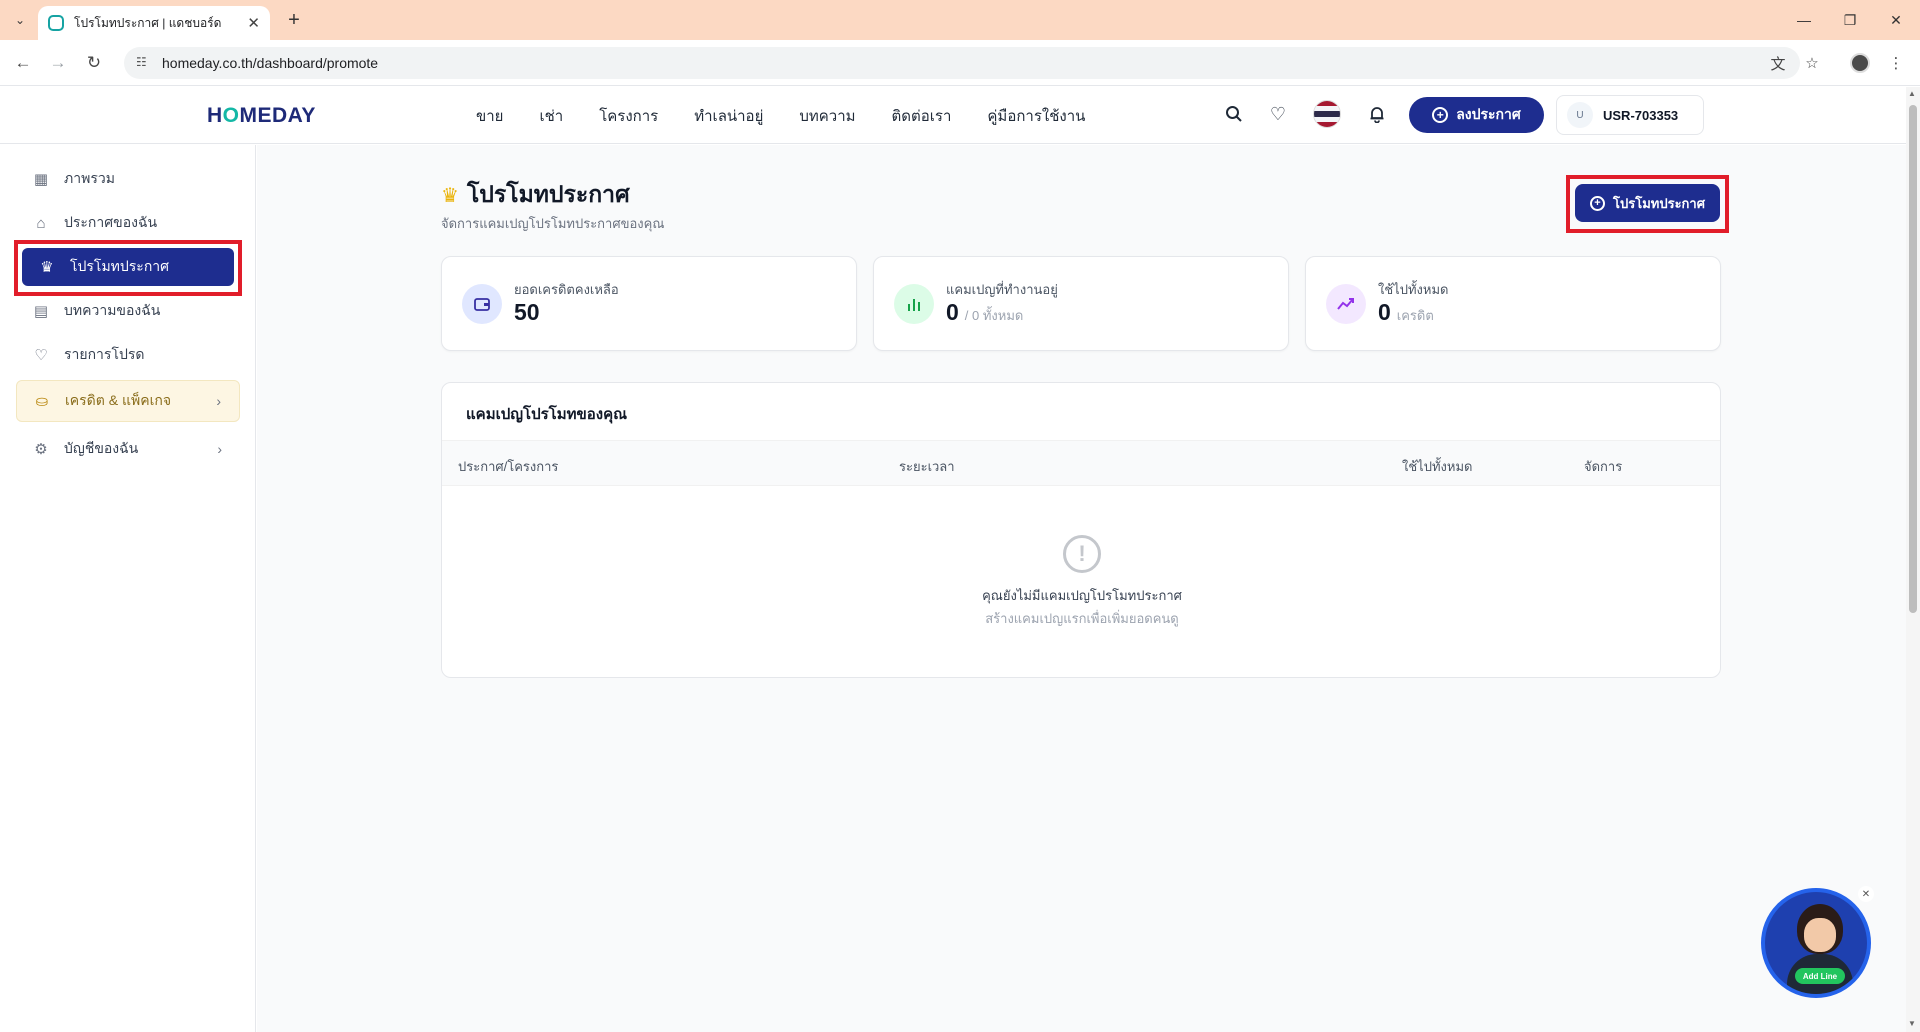  Describe the element at coordinates (104, 354) in the screenshot. I see `sidebar-item-label: รายการโปรด` at that location.